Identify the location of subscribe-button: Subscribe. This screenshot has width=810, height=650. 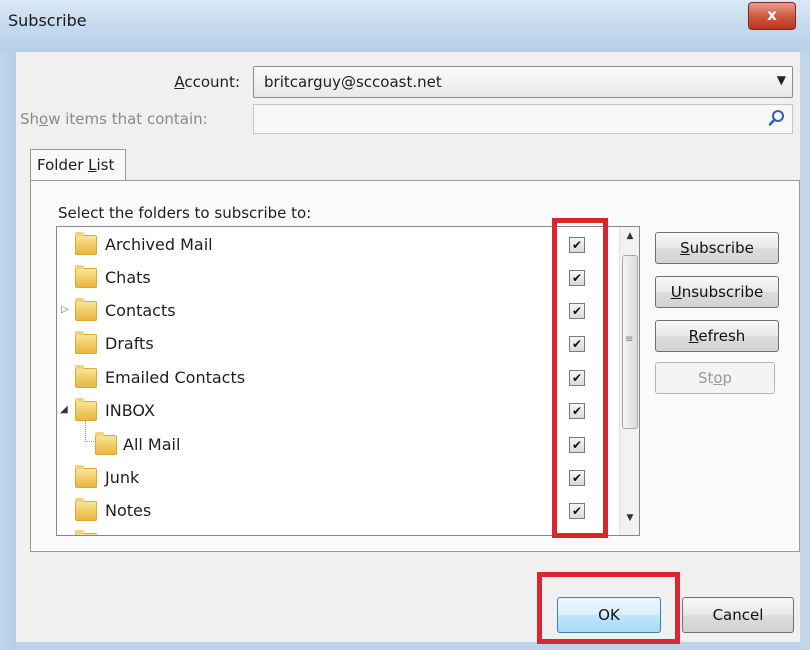
(717, 248).